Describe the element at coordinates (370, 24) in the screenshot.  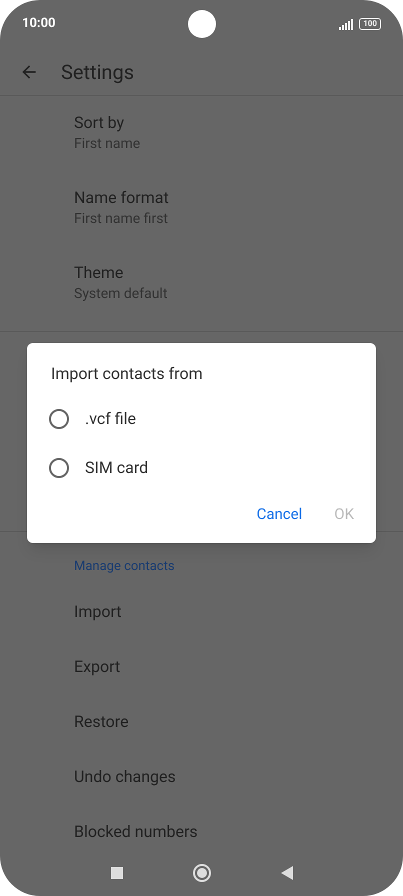
I see `battery-indicator: 100` at that location.